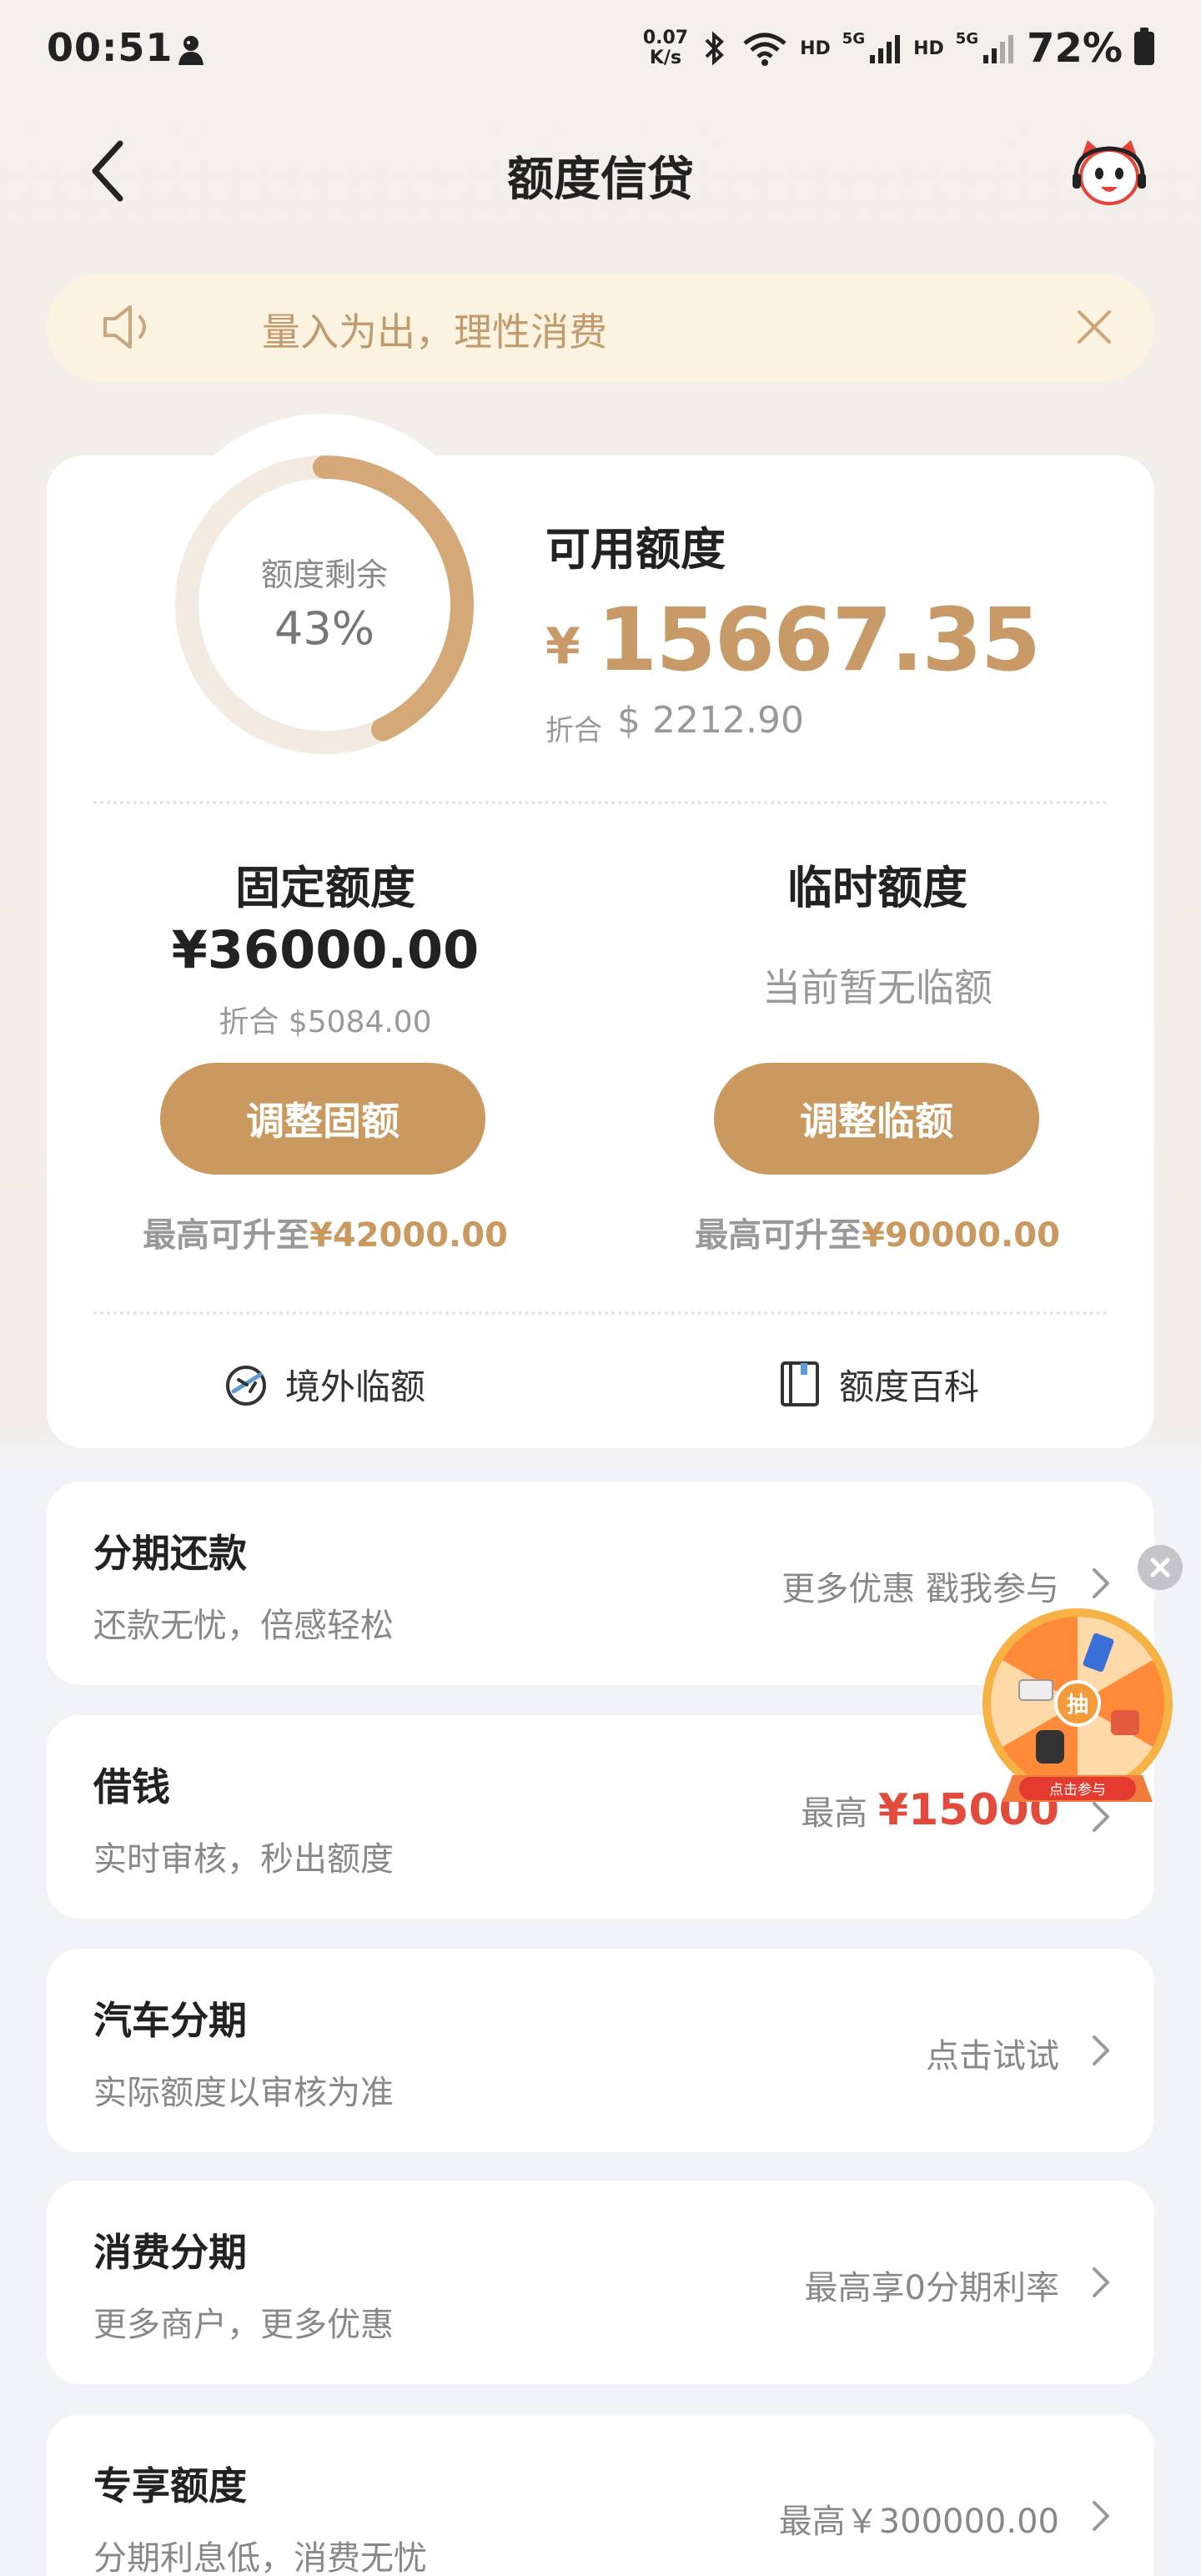 The image size is (1201, 2576). I want to click on converted-label: 折合, so click(573, 730).